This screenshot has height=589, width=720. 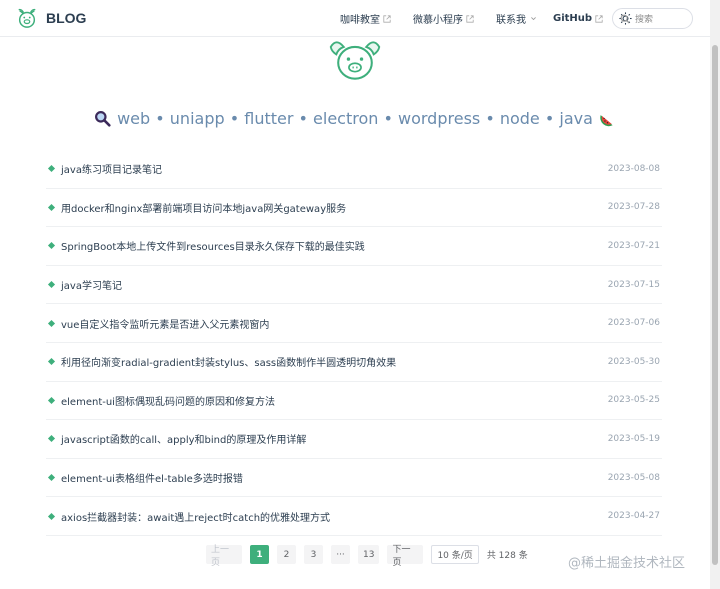 What do you see at coordinates (507, 556) in the screenshot?
I see `total-count: 共 128 条` at bounding box center [507, 556].